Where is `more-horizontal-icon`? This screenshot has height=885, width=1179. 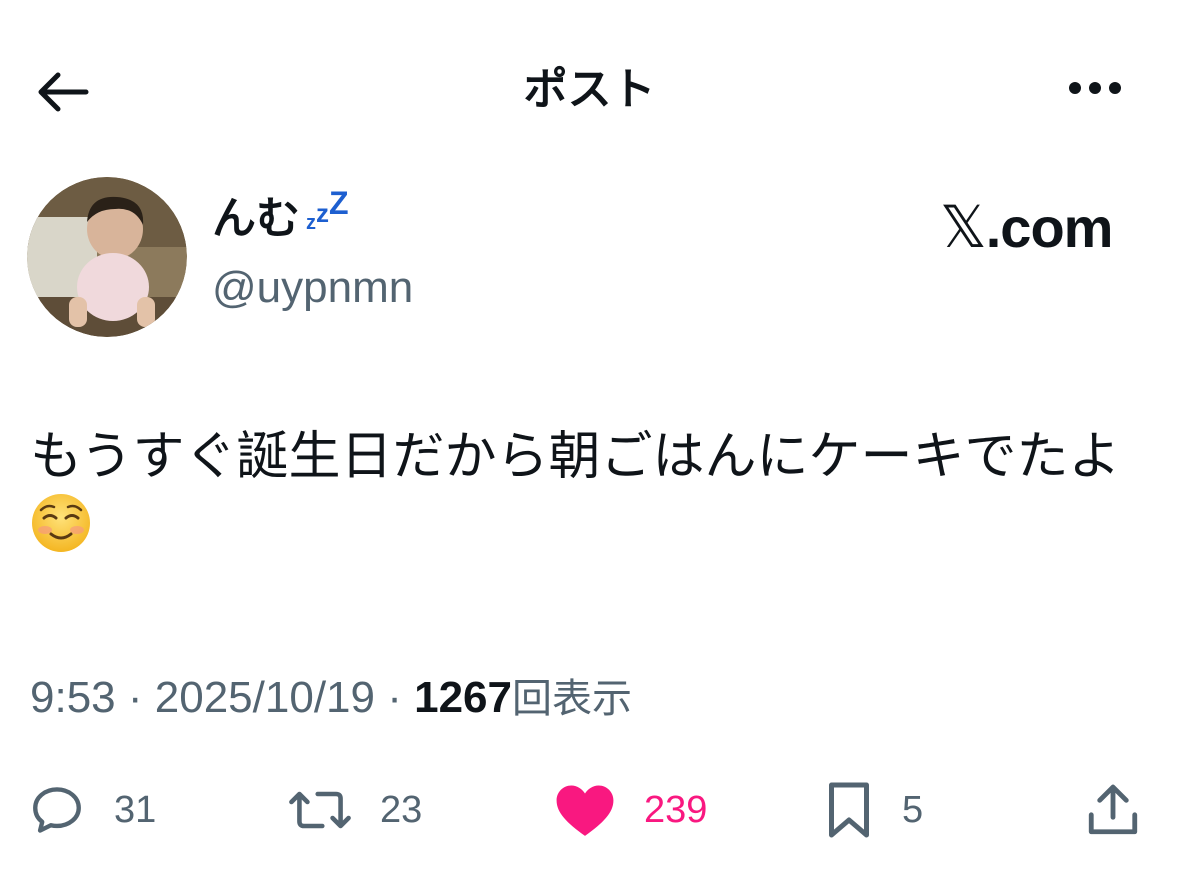 more-horizontal-icon is located at coordinates (1095, 88).